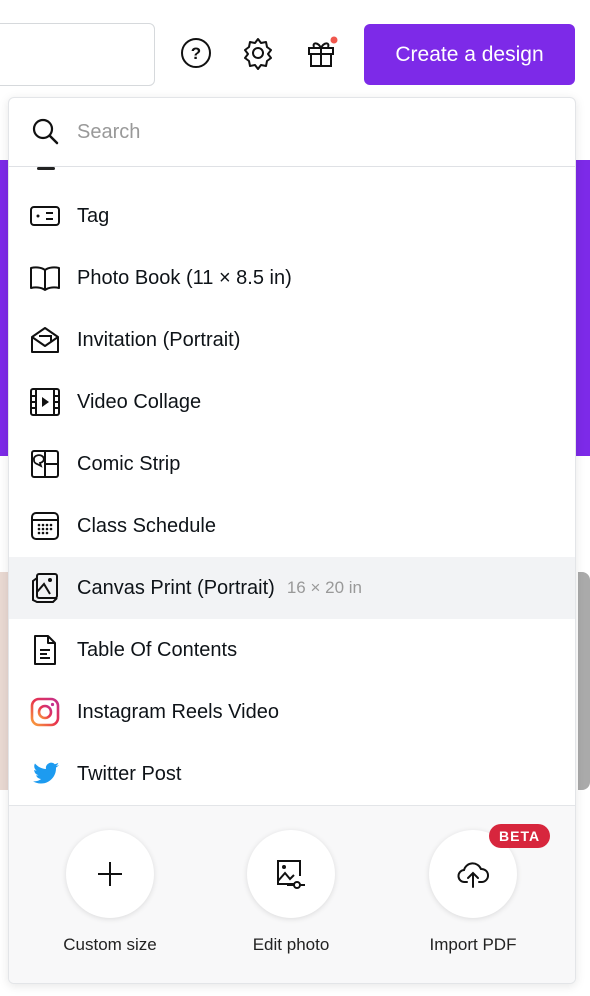  Describe the element at coordinates (93, 215) in the screenshot. I see `item-label: Tag` at that location.